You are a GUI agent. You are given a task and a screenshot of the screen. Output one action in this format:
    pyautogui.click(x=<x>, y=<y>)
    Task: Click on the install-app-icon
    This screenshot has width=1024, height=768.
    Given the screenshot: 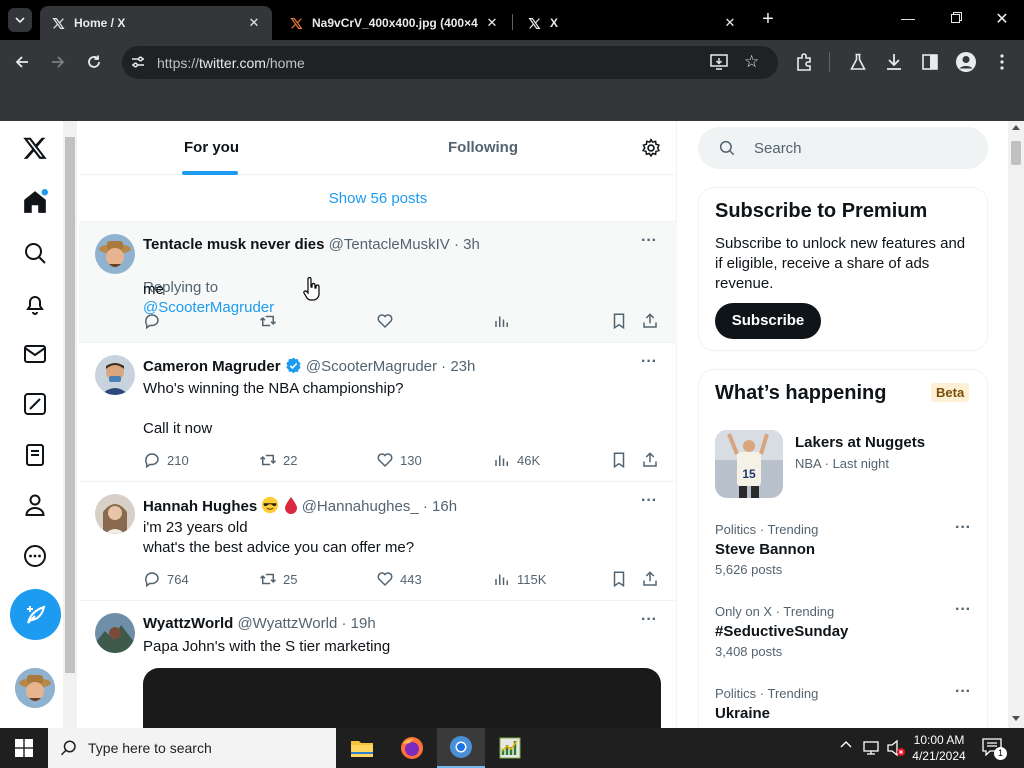 What is the action you would take?
    pyautogui.click(x=719, y=63)
    